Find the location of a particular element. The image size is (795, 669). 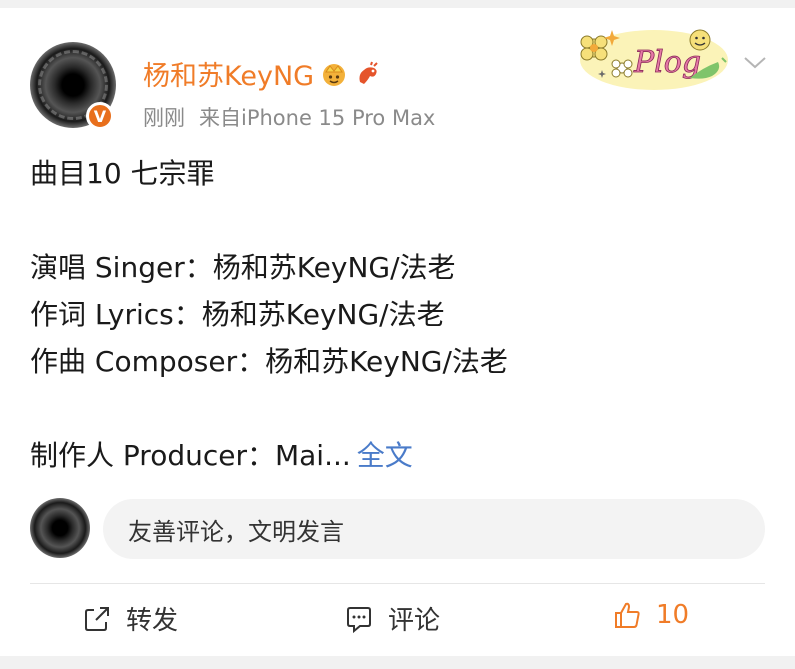

comment-icon is located at coordinates (359, 619).